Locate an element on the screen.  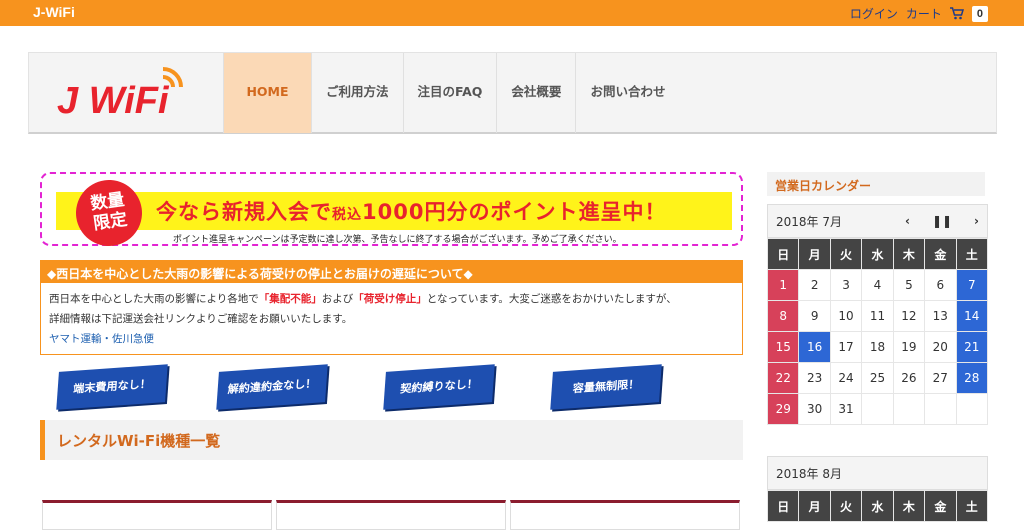
svg-text: J WiFi is located at coordinates (113, 99).